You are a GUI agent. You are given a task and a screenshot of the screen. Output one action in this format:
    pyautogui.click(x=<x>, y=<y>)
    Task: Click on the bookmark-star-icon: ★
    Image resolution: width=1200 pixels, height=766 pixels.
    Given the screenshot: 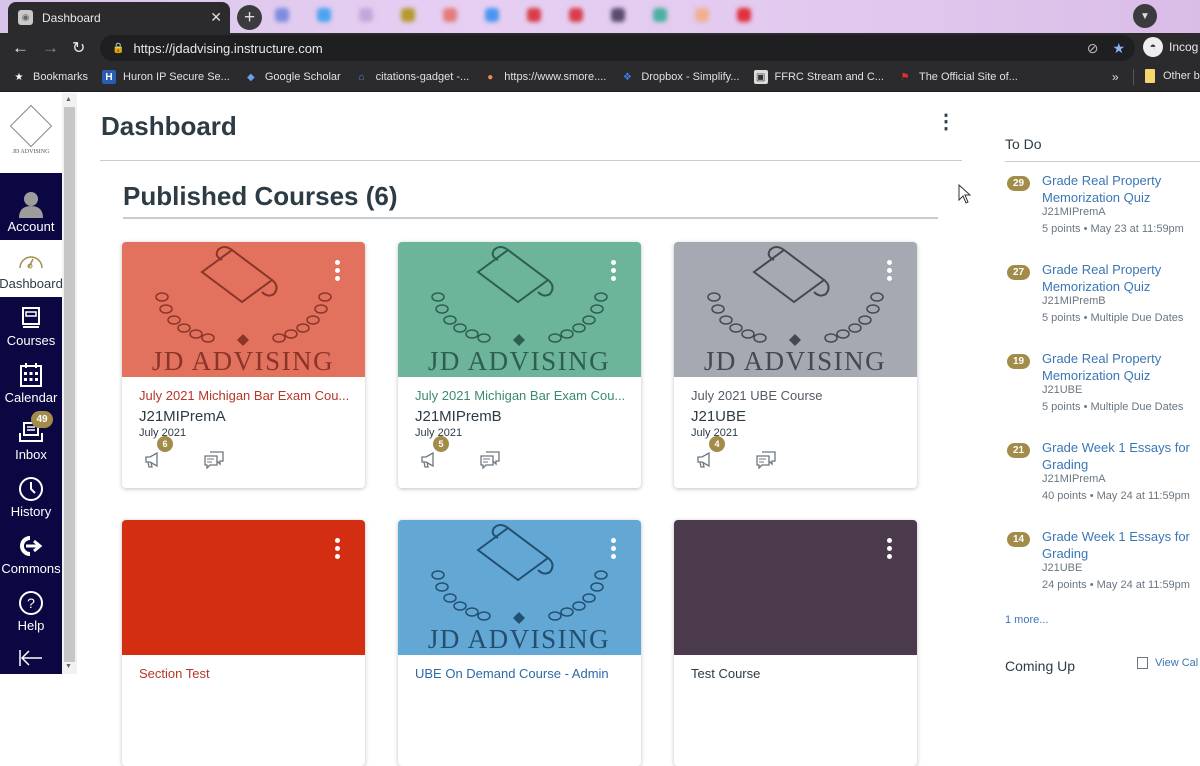 What is the action you would take?
    pyautogui.click(x=1118, y=48)
    